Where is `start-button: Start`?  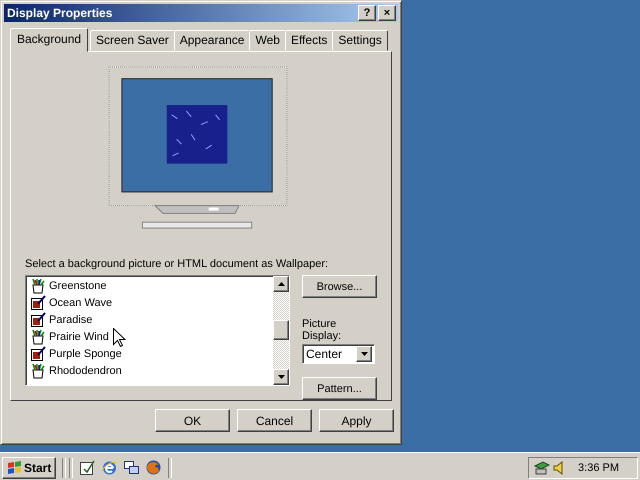
start-button: Start is located at coordinates (29, 467).